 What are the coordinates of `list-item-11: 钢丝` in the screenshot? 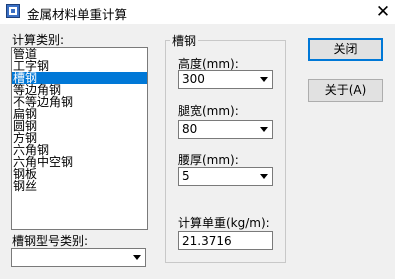 It's located at (79, 186).